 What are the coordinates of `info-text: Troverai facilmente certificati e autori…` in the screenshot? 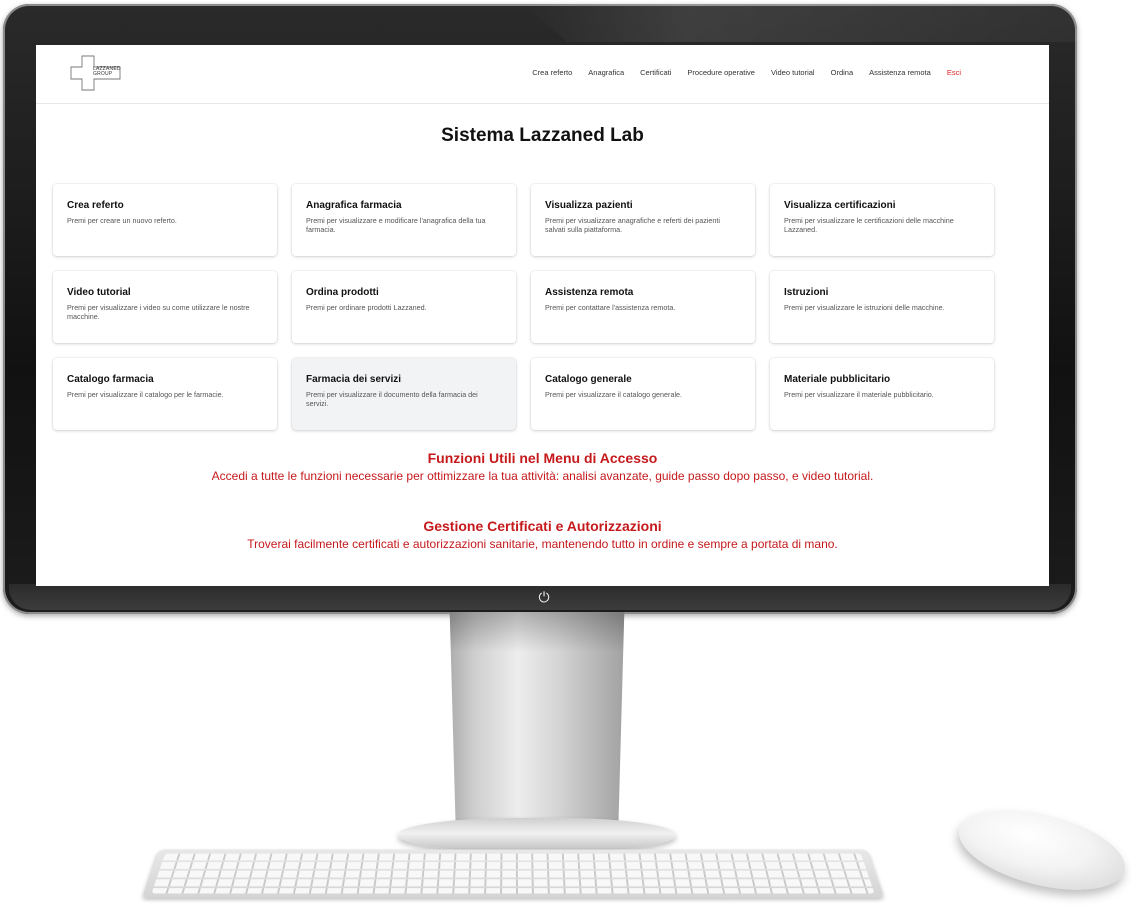 It's located at (542, 544).